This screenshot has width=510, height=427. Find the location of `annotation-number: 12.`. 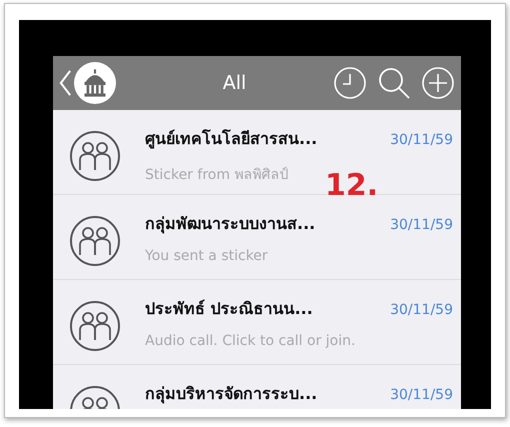

annotation-number: 12. is located at coordinates (351, 185).